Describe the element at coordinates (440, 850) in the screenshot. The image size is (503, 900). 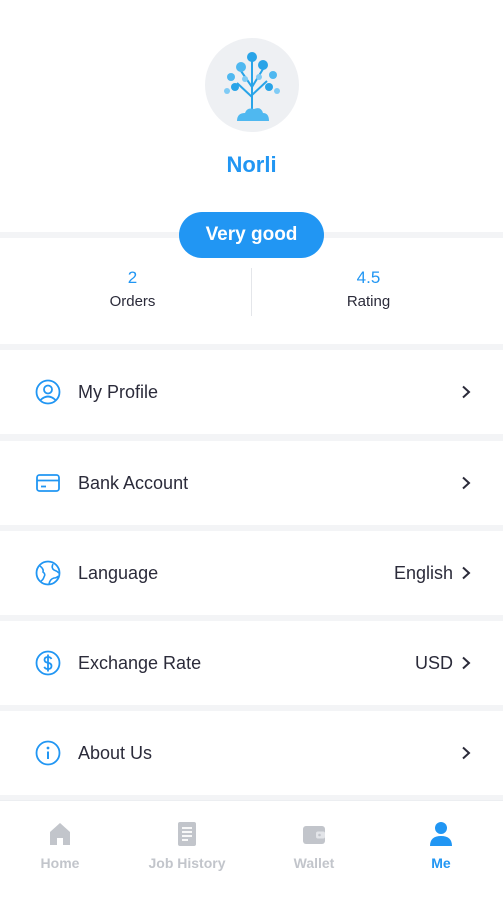
I see `tab-me: Me` at that location.